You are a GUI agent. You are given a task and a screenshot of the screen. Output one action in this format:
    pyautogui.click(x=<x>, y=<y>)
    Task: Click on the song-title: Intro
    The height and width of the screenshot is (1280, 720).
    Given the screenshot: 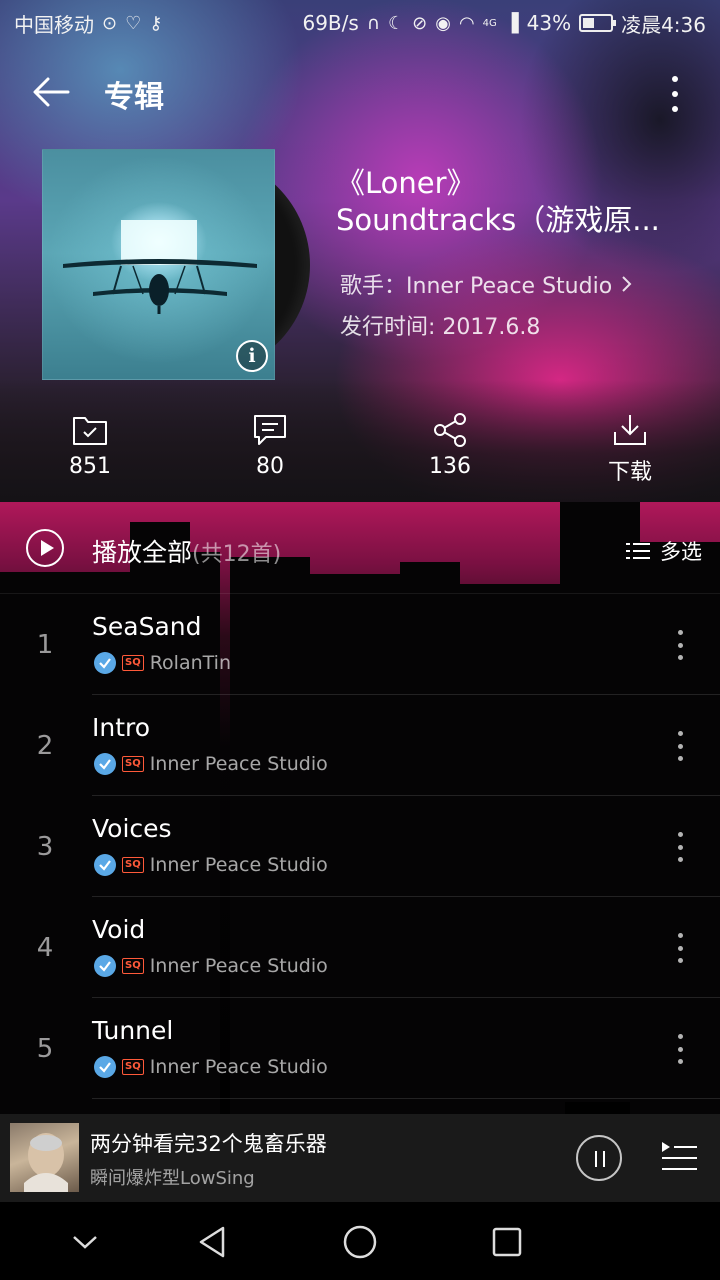 What is the action you would take?
    pyautogui.click(x=121, y=727)
    